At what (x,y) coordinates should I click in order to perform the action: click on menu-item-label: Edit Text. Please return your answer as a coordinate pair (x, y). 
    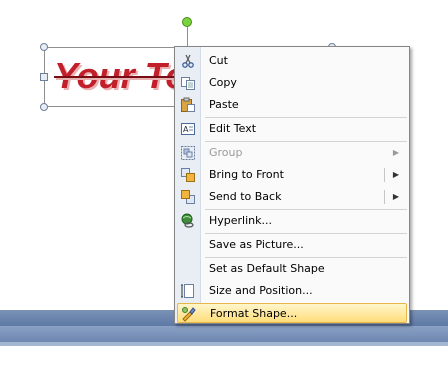
    Looking at the image, I should click on (233, 128).